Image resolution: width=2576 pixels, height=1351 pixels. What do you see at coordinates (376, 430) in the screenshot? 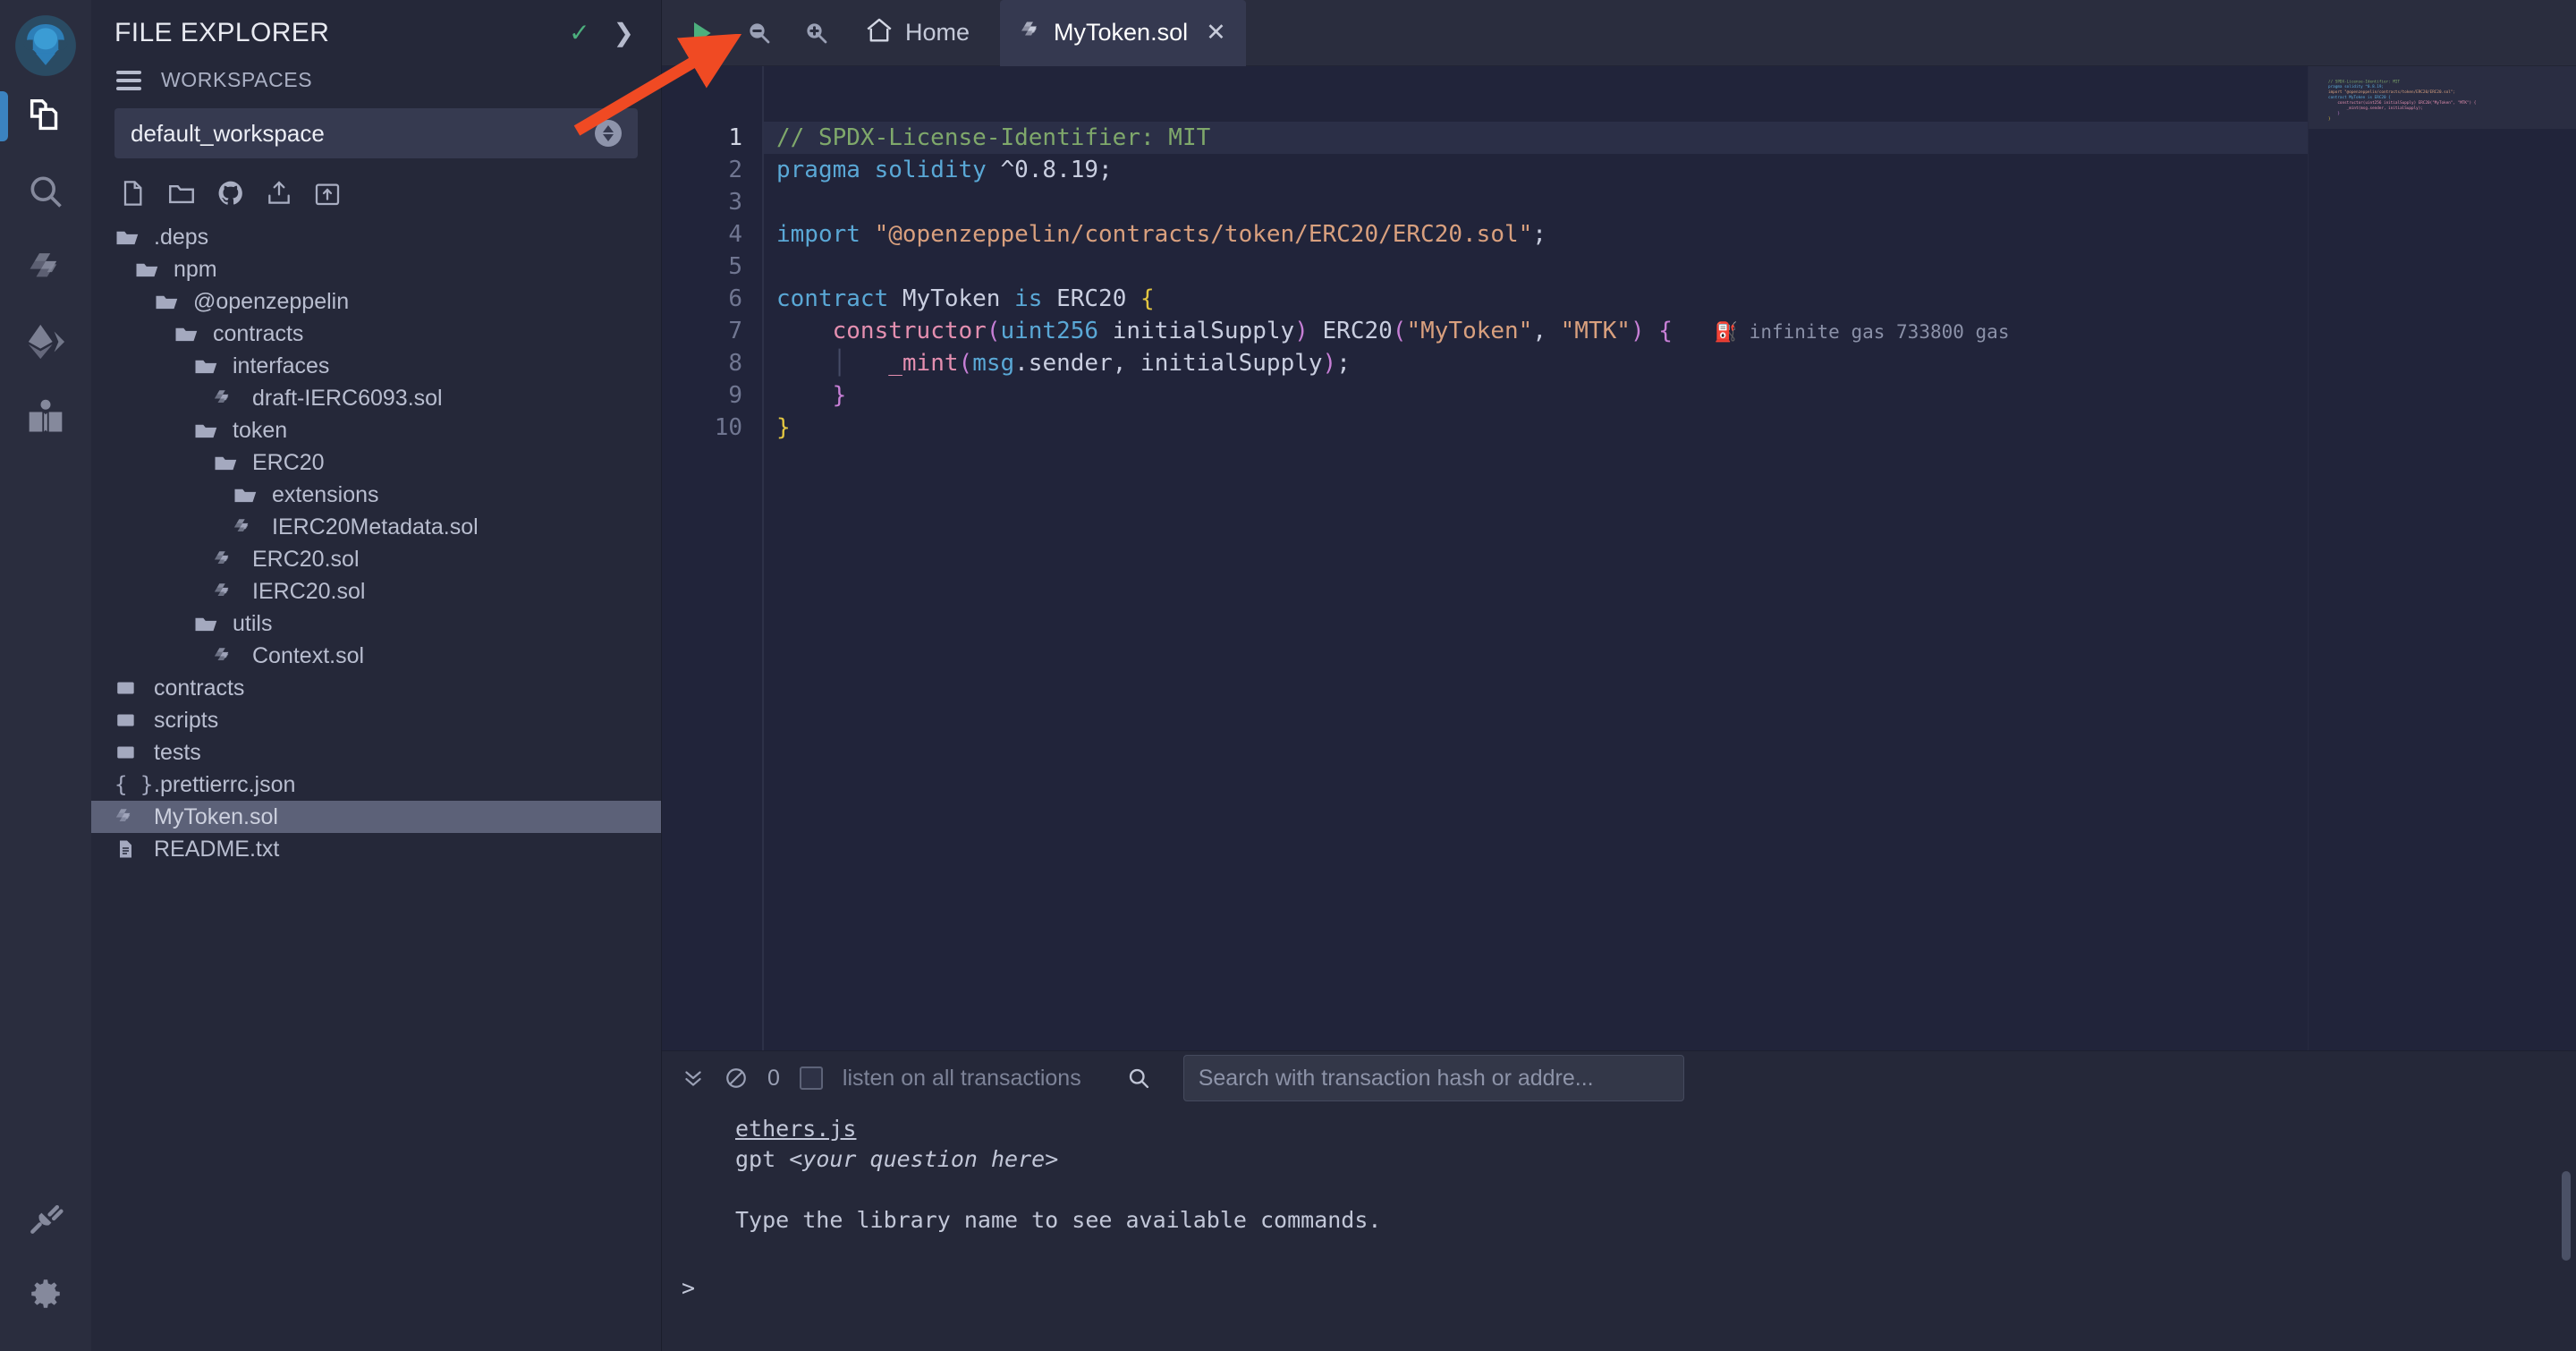
I see `tree-item-token: token` at bounding box center [376, 430].